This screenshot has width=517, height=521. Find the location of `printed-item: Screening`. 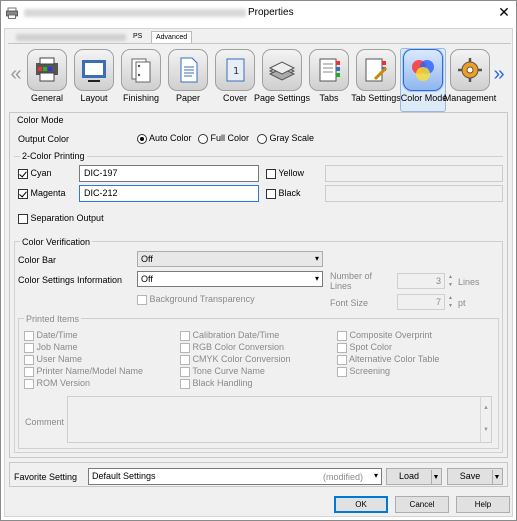

printed-item: Screening is located at coordinates (388, 371).